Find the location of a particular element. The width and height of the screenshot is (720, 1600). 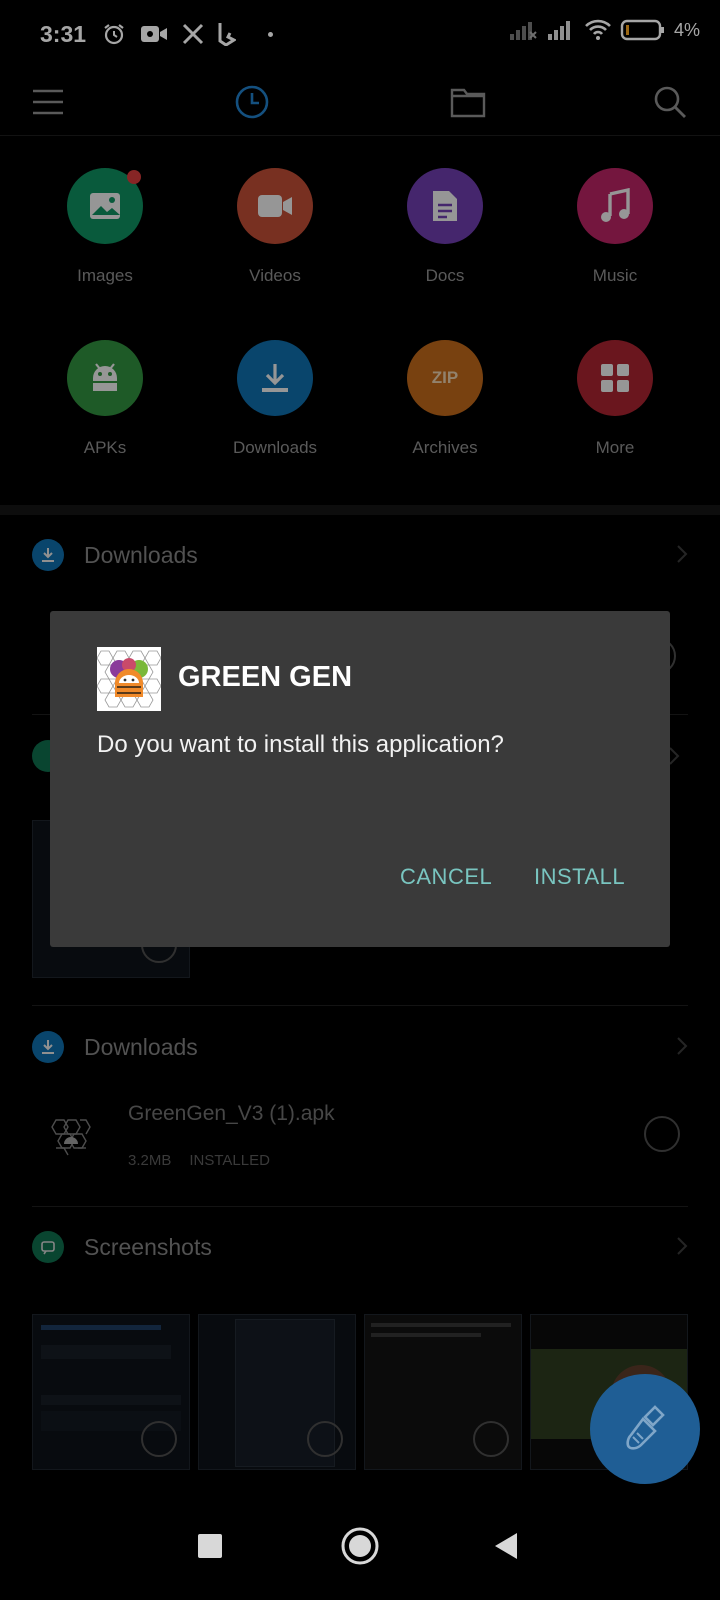

broom-icon is located at coordinates (645, 1427).